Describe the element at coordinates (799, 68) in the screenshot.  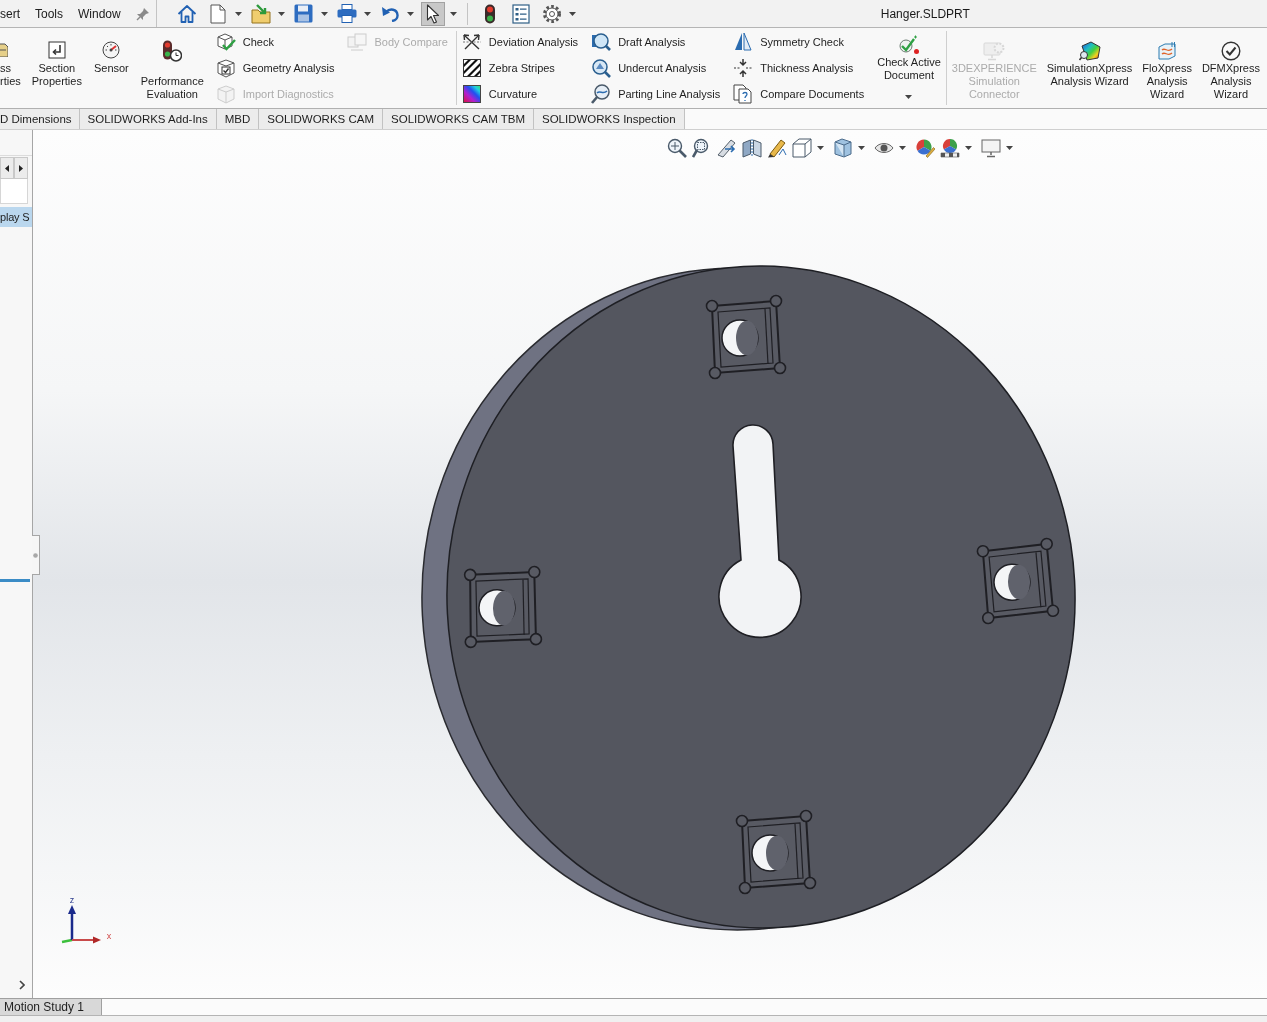
I see `ribbon-button: Thickness Analysis` at that location.